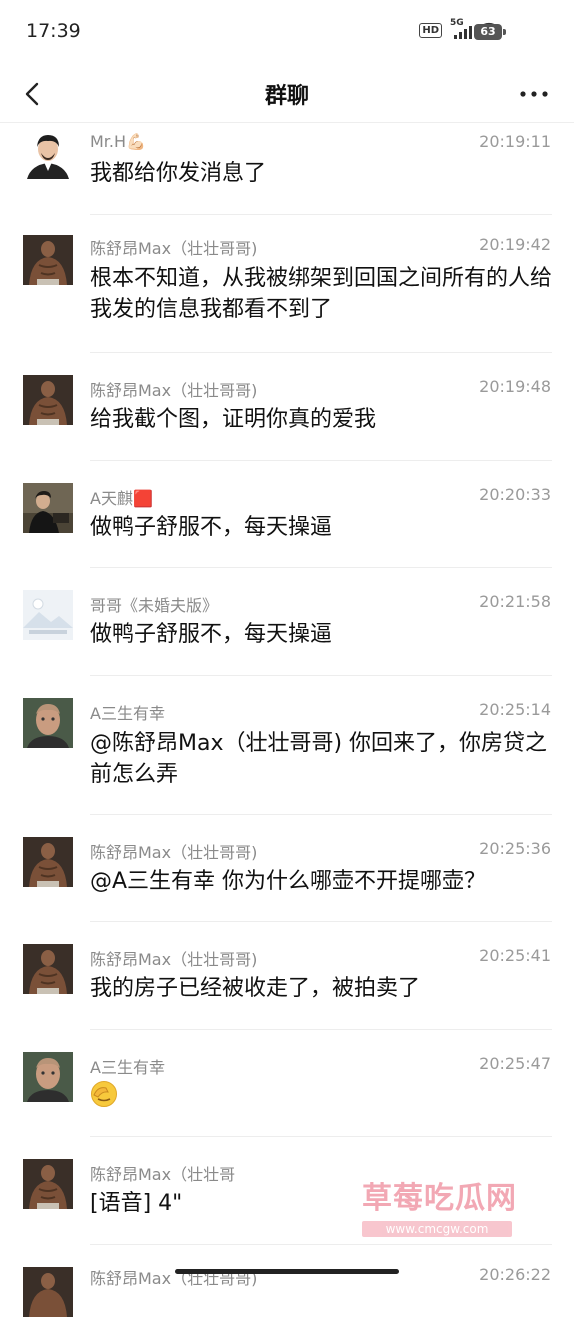 The height and width of the screenshot is (1317, 574). I want to click on sender-name: 哥哥《未婚夫版》, so click(154, 605).